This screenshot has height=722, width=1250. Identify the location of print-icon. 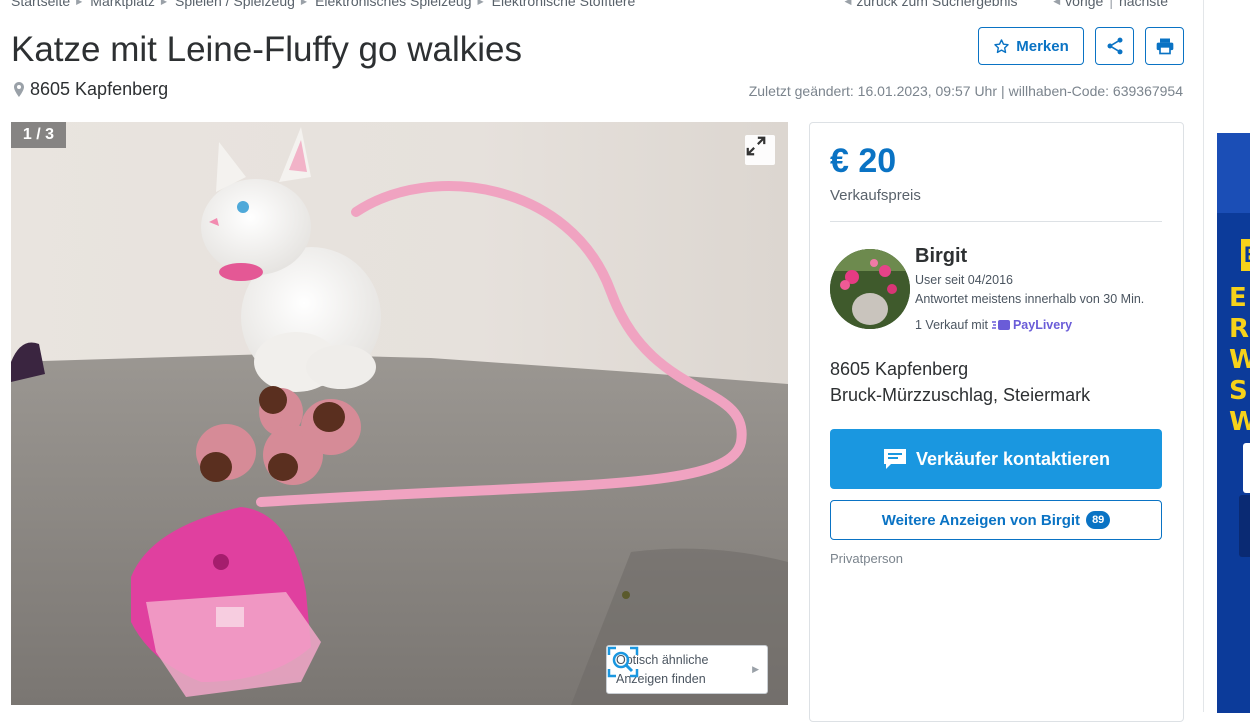
(1164, 46).